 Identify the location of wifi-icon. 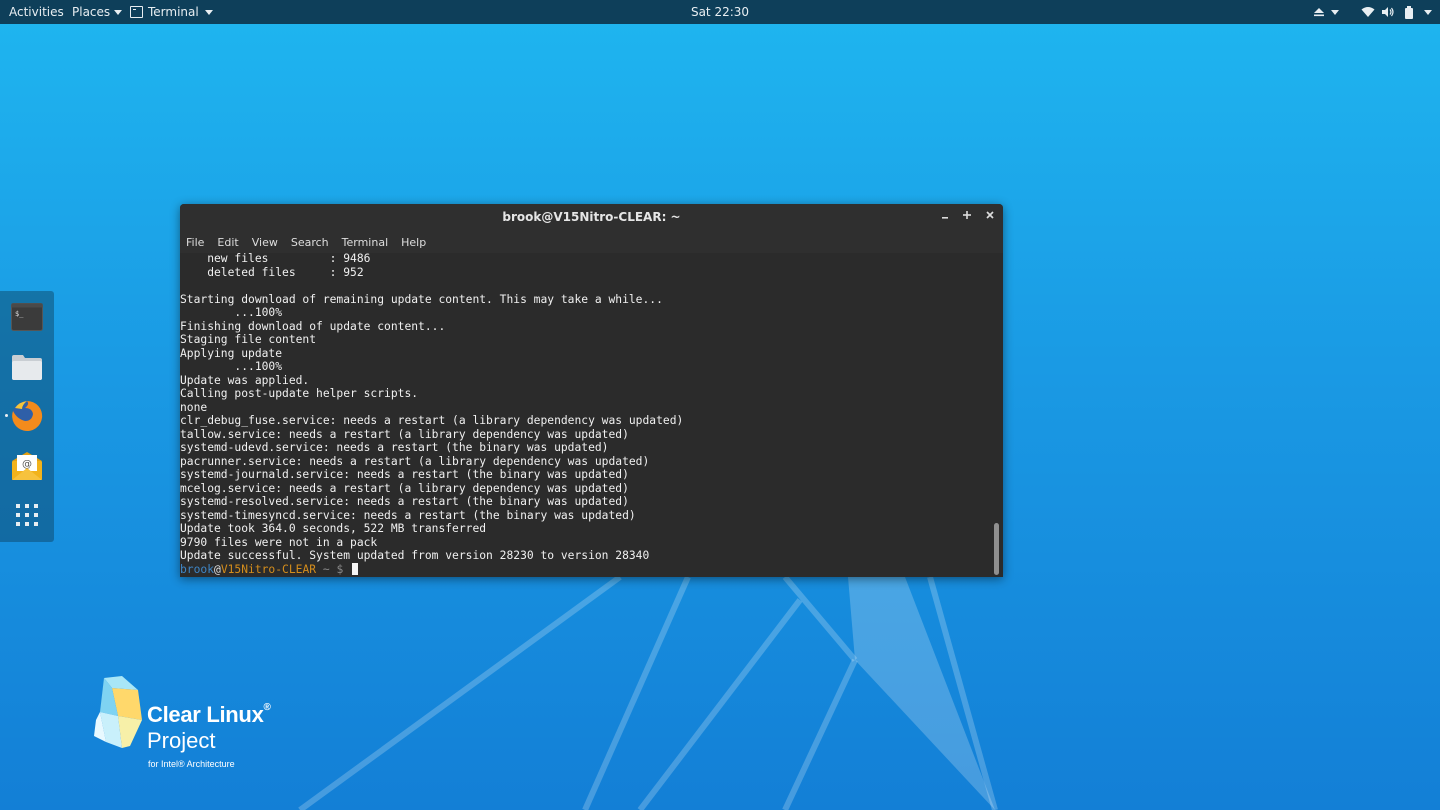
(1368, 12).